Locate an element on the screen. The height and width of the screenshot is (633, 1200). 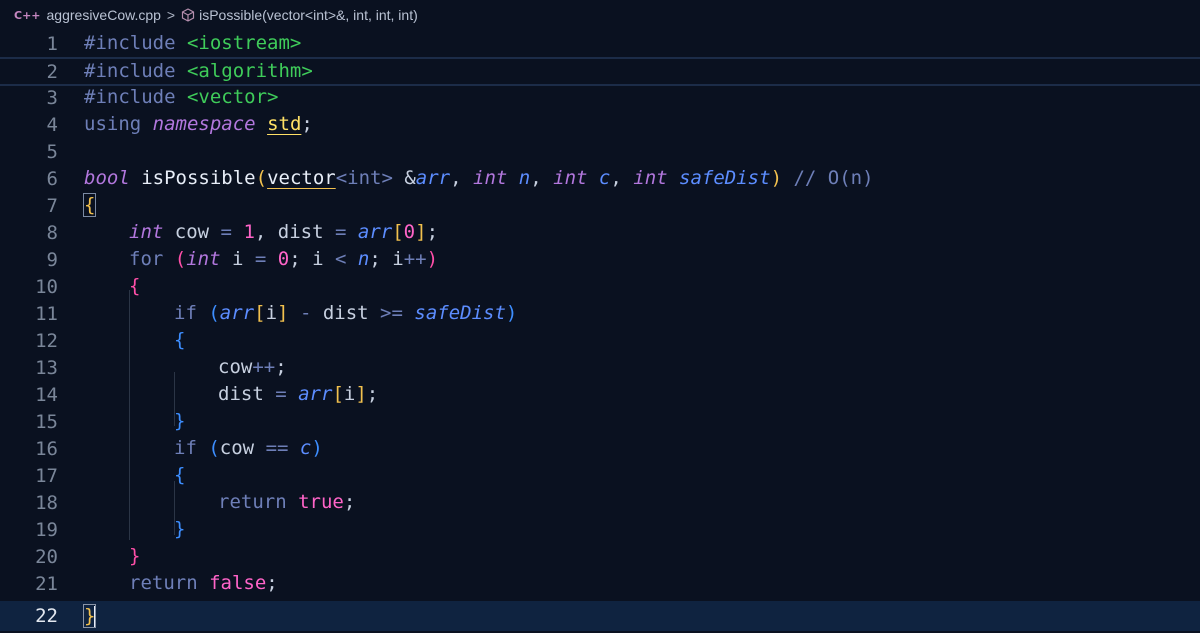
code-line-current: 22 } is located at coordinates (600, 616).